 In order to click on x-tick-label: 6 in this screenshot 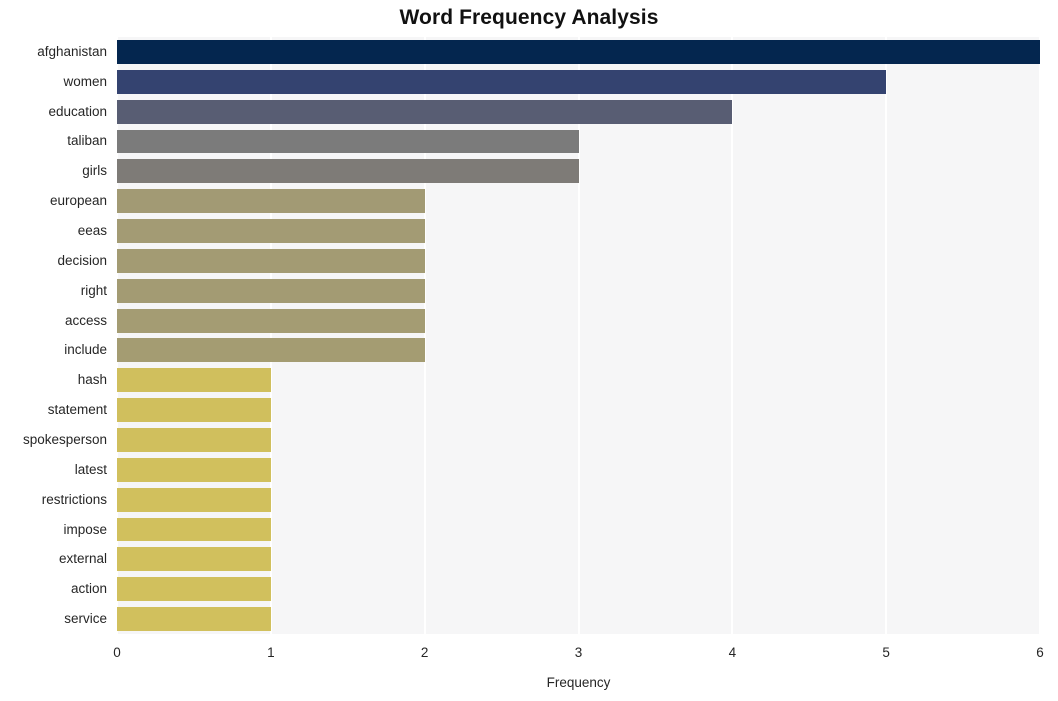, I will do `click(1040, 652)`.